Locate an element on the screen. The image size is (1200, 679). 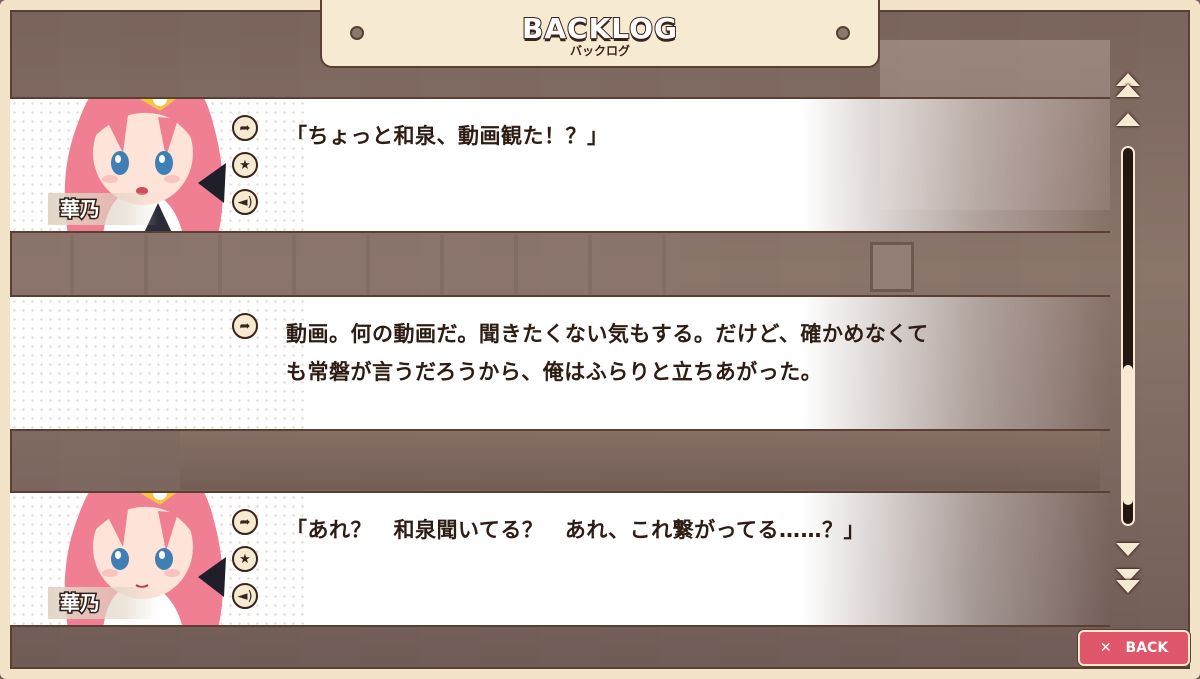
page-title: BACKLOG is located at coordinates (599, 28).